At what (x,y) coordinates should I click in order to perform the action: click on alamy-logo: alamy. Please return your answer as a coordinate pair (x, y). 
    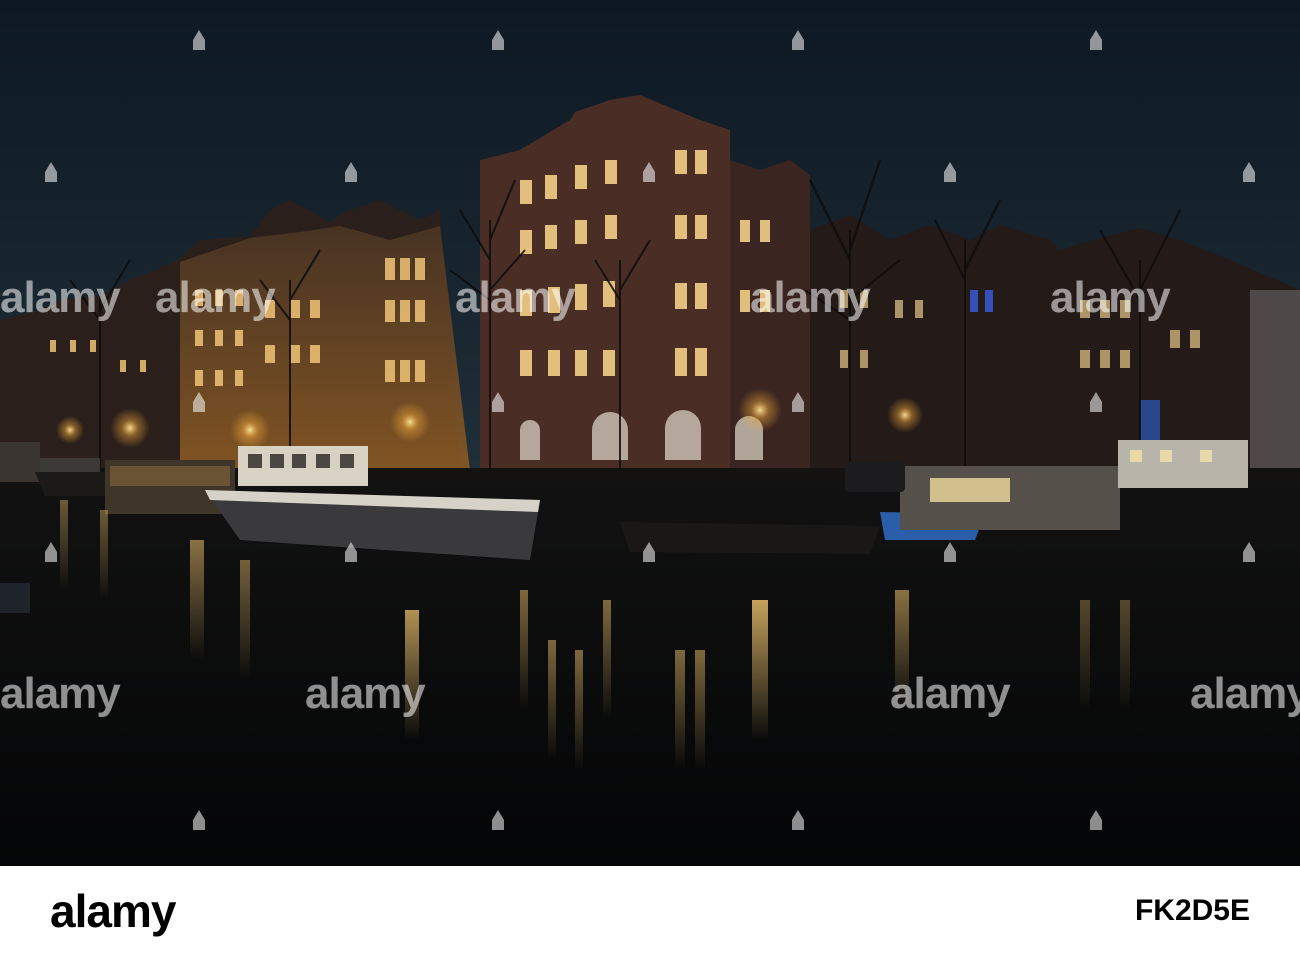
    Looking at the image, I should click on (113, 911).